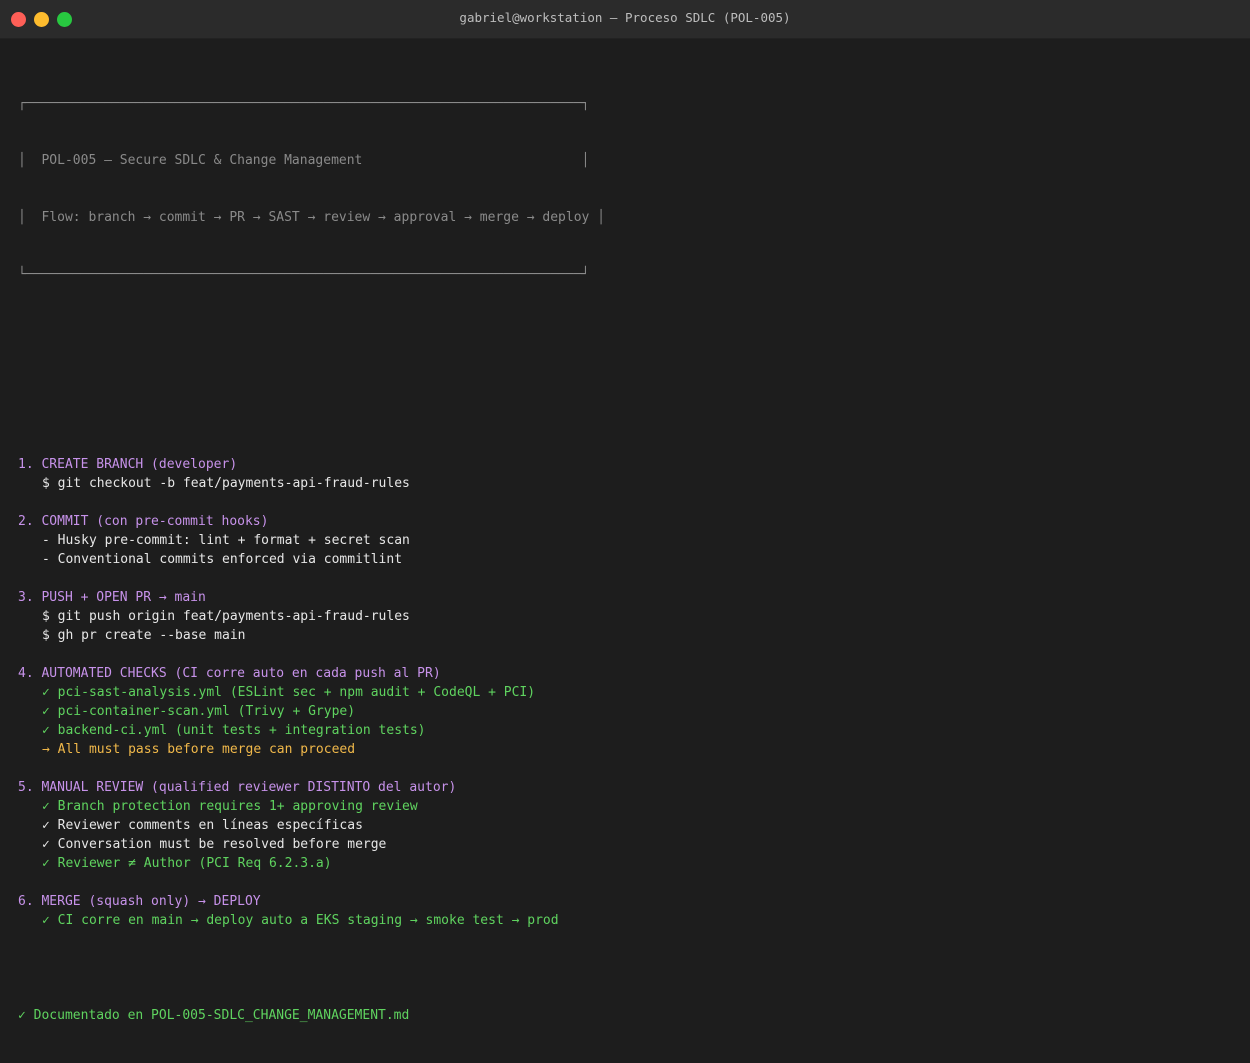 This screenshot has width=1250, height=1063. What do you see at coordinates (143, 521) in the screenshot?
I see `step-heading: 2. COMMIT (con pre-commit hooks)` at bounding box center [143, 521].